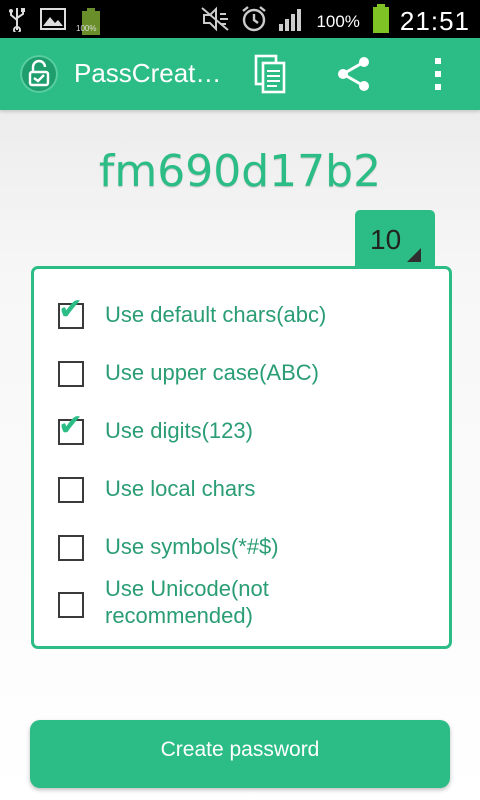 Image resolution: width=480 pixels, height=800 pixels. I want to click on status-left-icons: 100%, so click(55, 21).